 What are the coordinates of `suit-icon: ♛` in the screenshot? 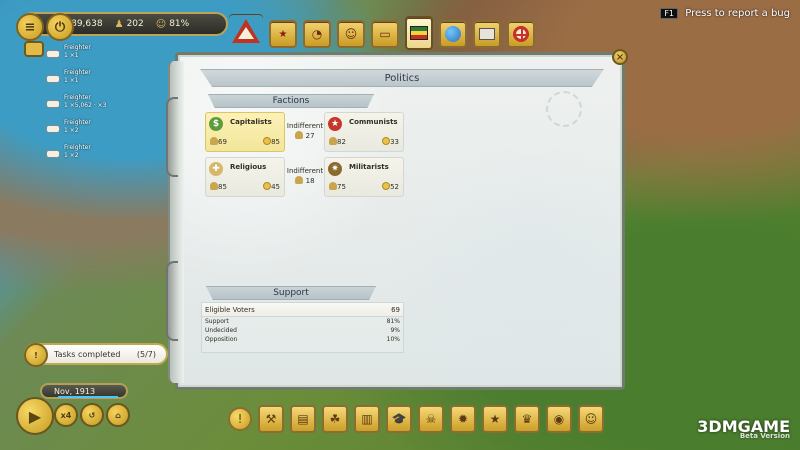 It's located at (527, 419).